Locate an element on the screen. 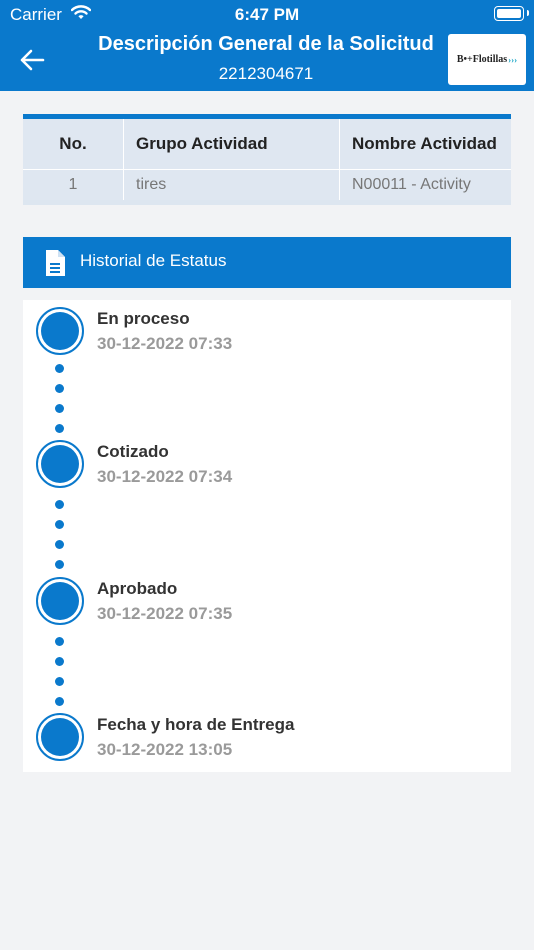  logo-chevrons: ››› is located at coordinates (513, 59).